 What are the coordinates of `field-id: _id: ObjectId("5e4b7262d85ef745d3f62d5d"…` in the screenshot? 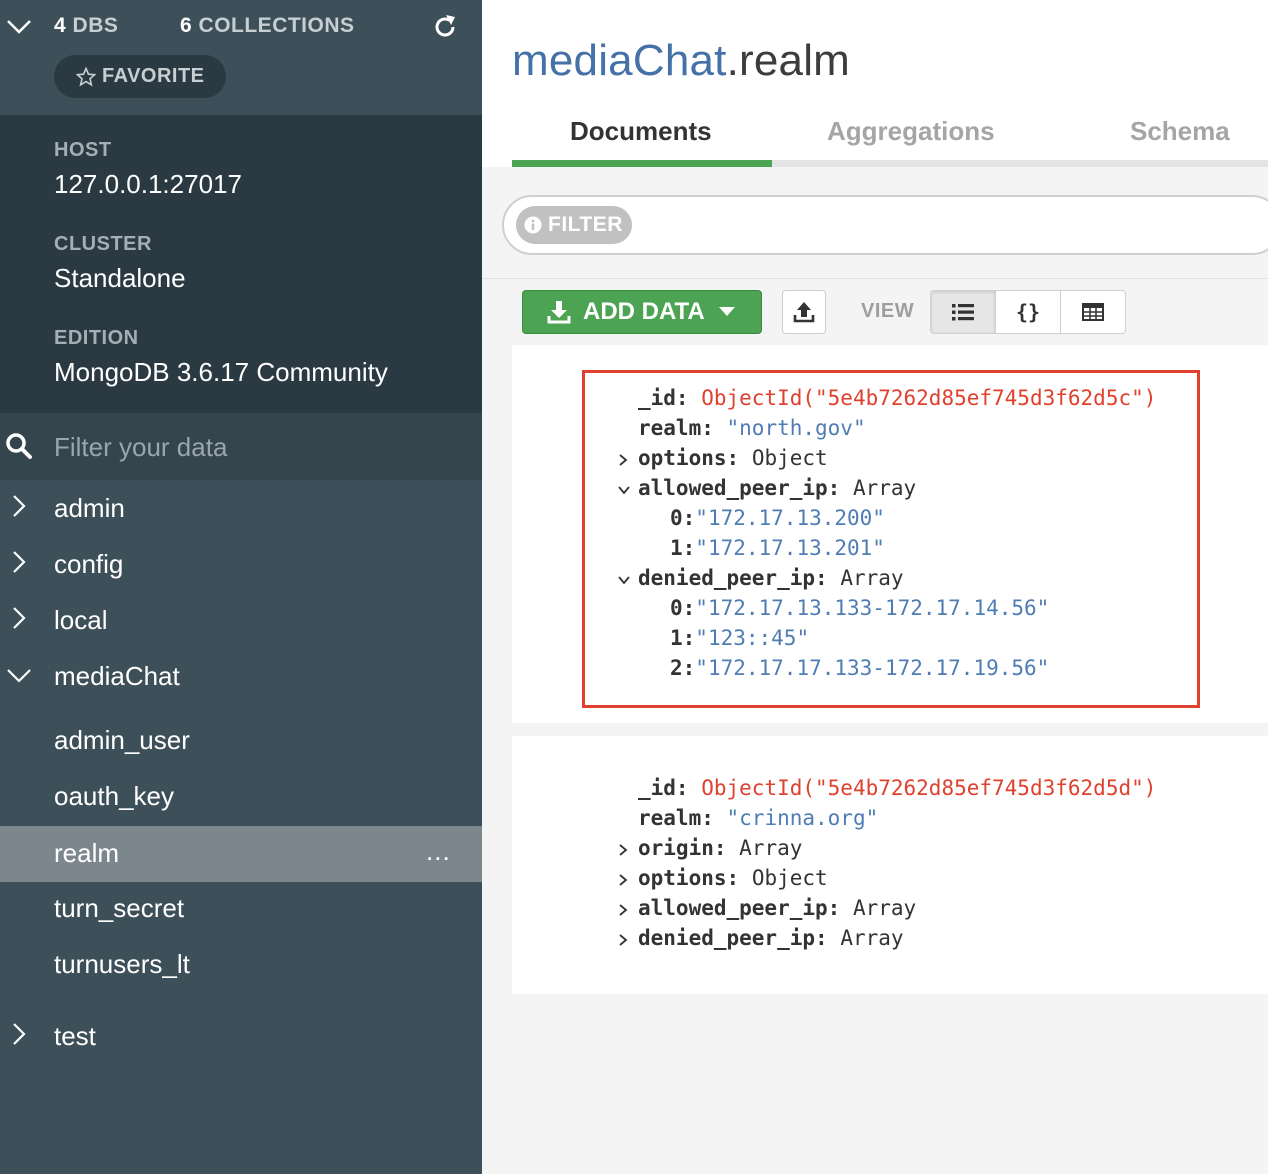 It's located at (897, 788).